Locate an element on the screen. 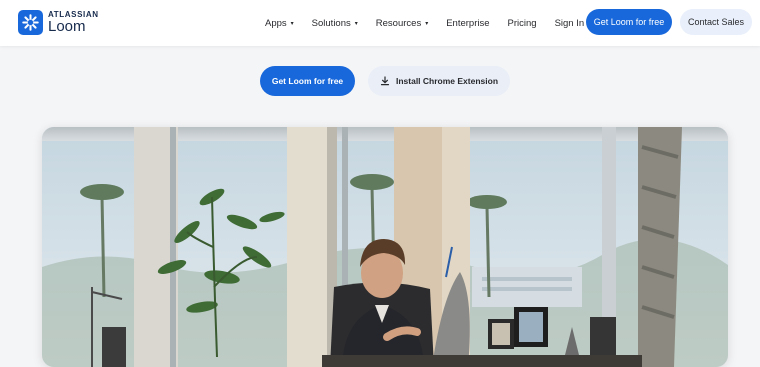  brand-wordmark: ATLASSIAN Loom is located at coordinates (73, 22).